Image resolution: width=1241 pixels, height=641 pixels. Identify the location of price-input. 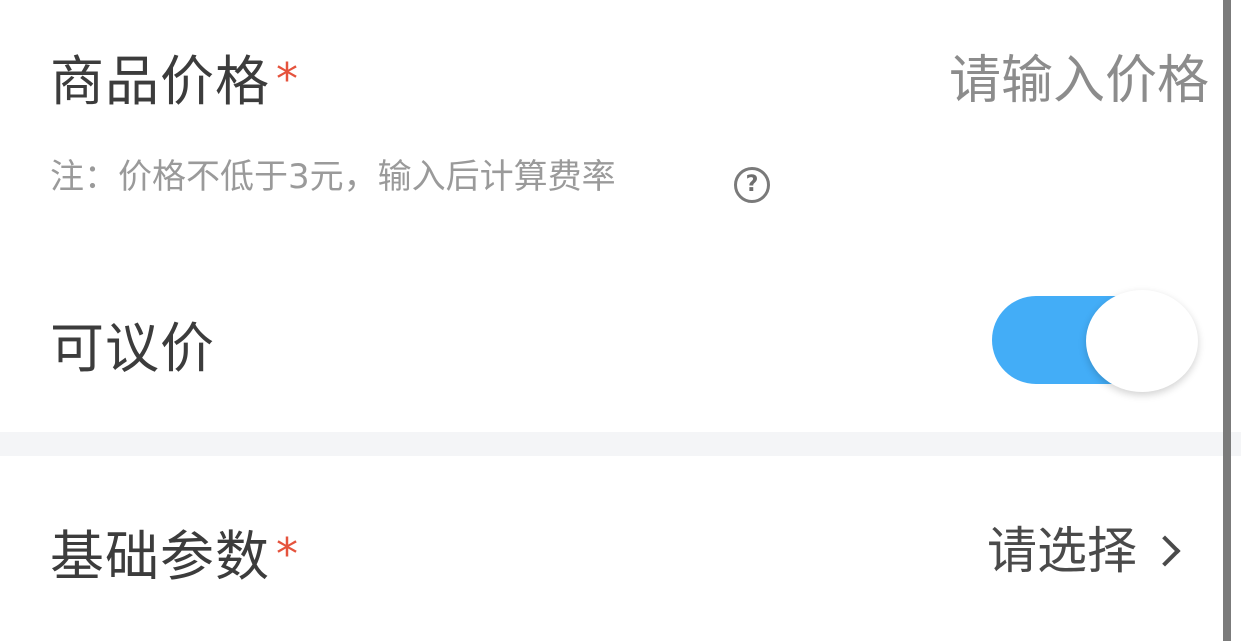
(999, 81).